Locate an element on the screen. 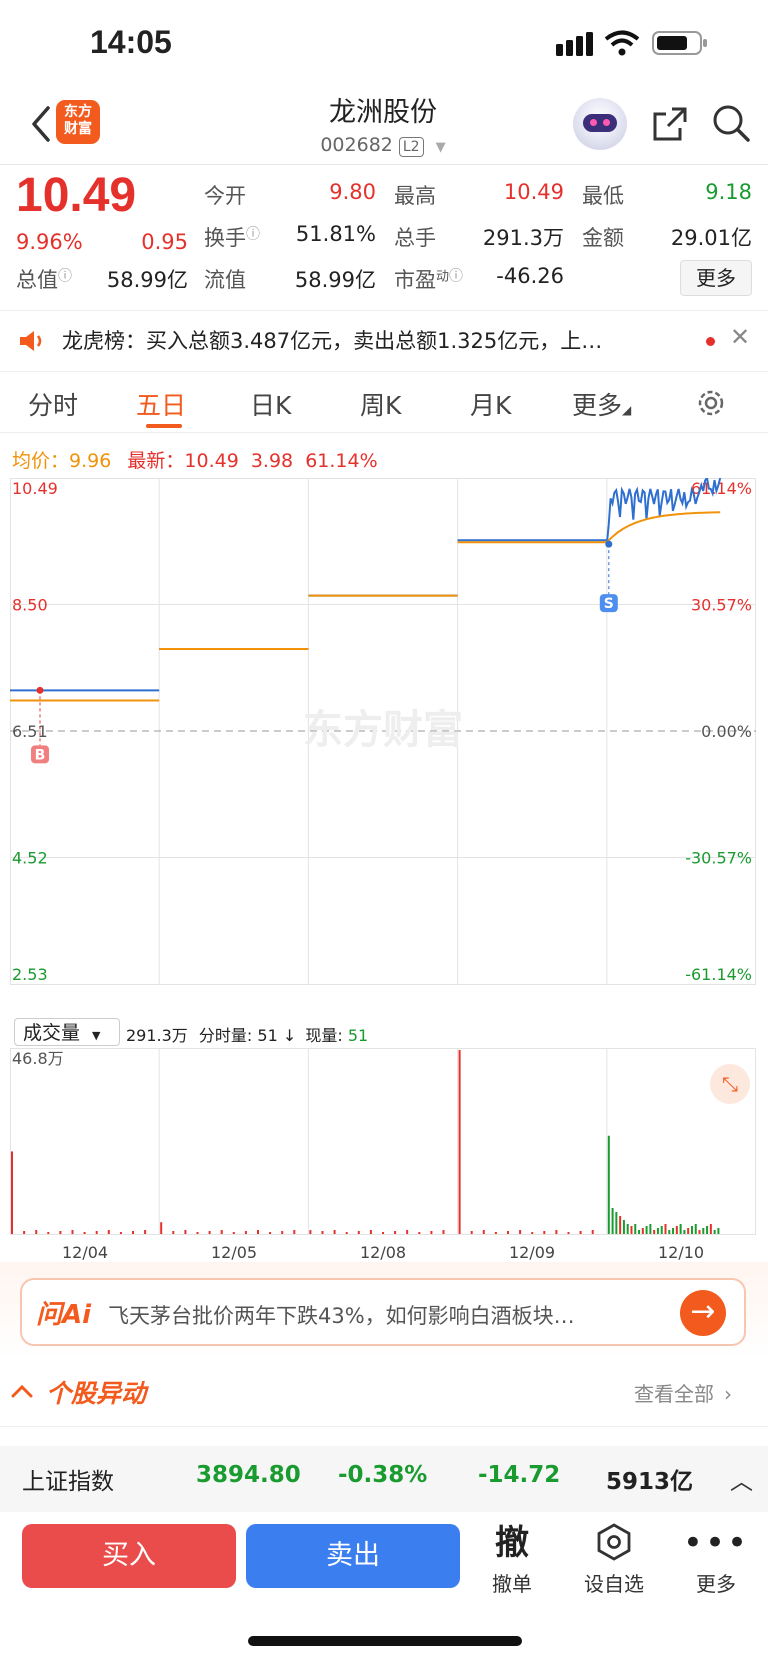  more-quote-button: 更多 is located at coordinates (716, 278).